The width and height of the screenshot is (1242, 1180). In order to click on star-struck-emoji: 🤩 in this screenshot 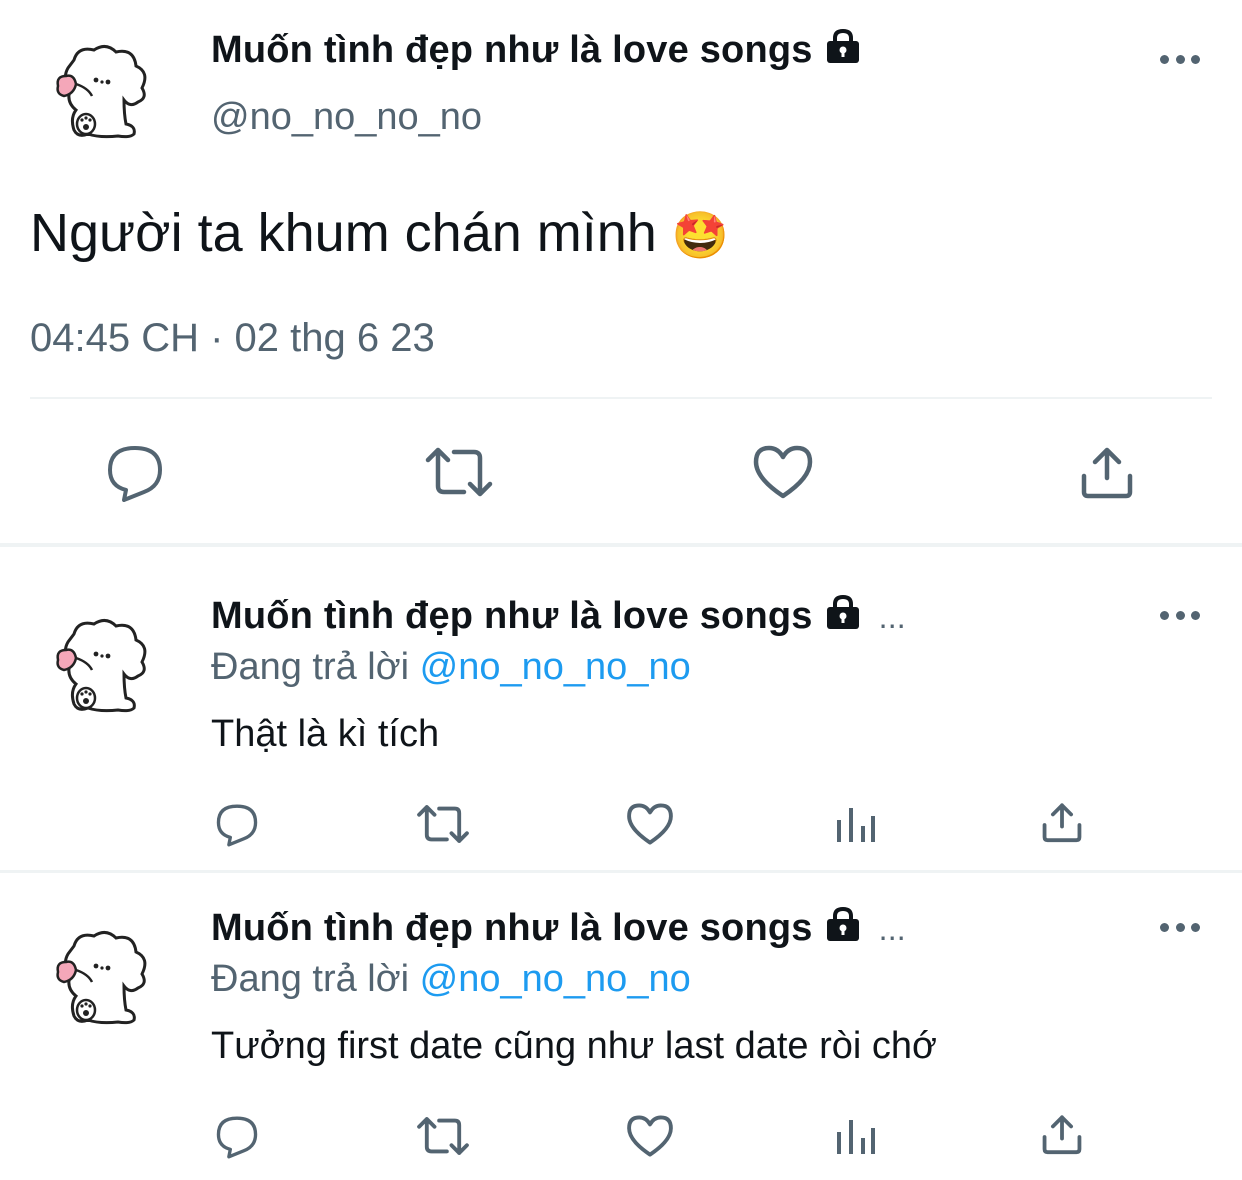, I will do `click(700, 235)`.